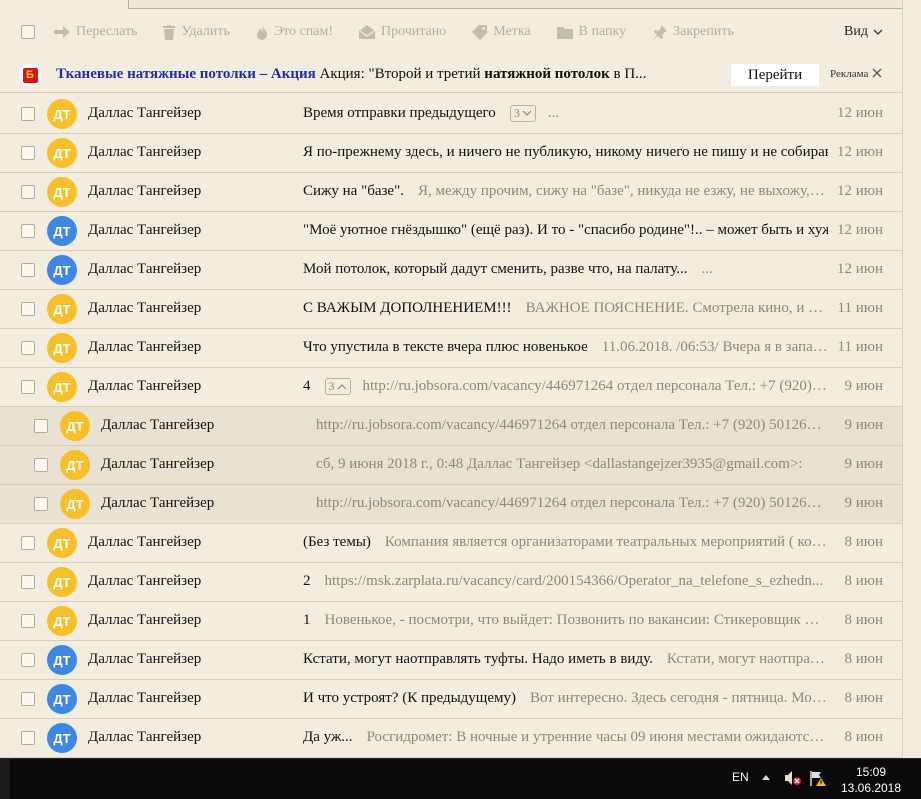 This screenshot has width=921, height=799. Describe the element at coordinates (860, 308) in the screenshot. I see `message-date: 11 июн` at that location.